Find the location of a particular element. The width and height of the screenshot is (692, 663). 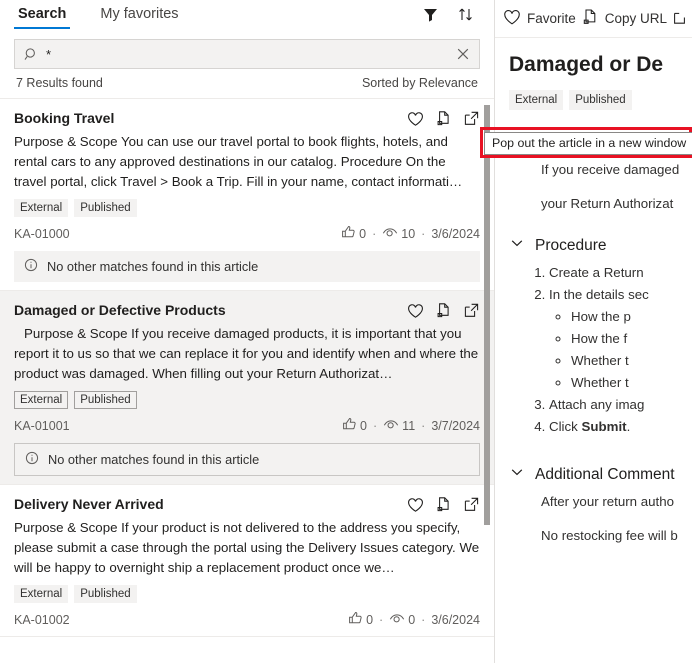

card-header: Delivery Never Arrived is located at coordinates (247, 504).